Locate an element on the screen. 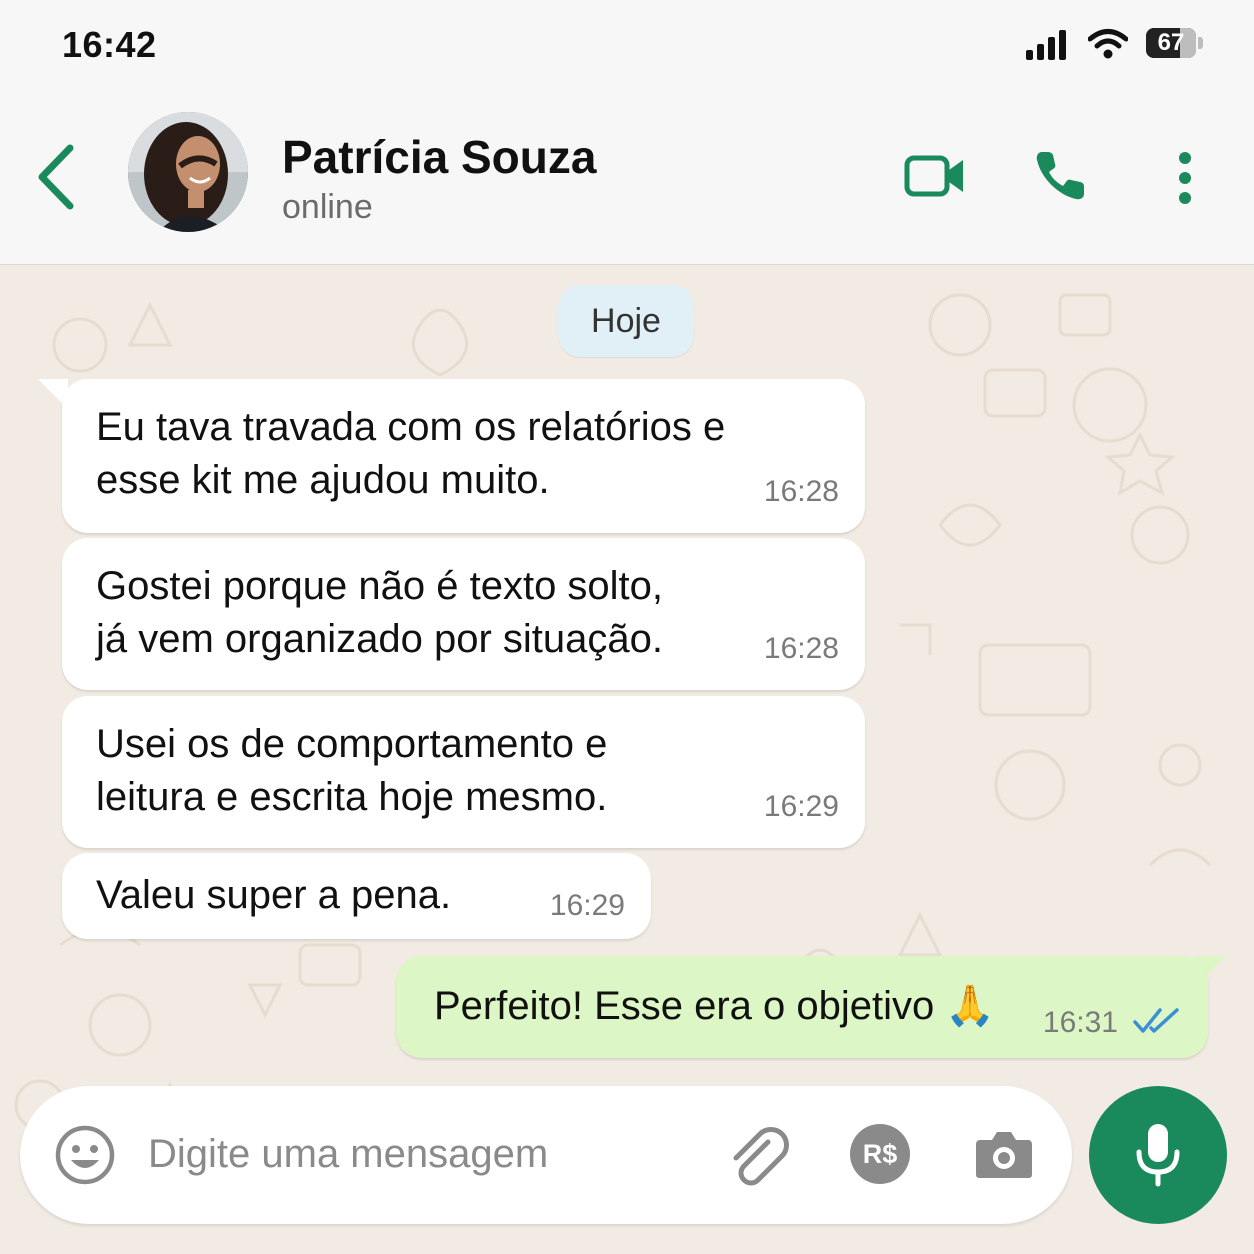  signal-icon is located at coordinates (1046, 45).